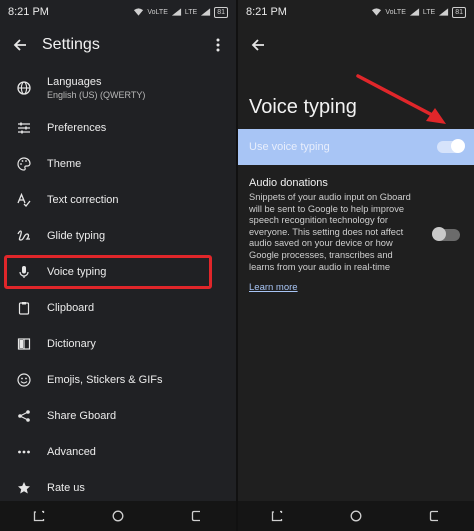 The image size is (474, 531). I want to click on menu-item-label: Voice typing, so click(77, 272).